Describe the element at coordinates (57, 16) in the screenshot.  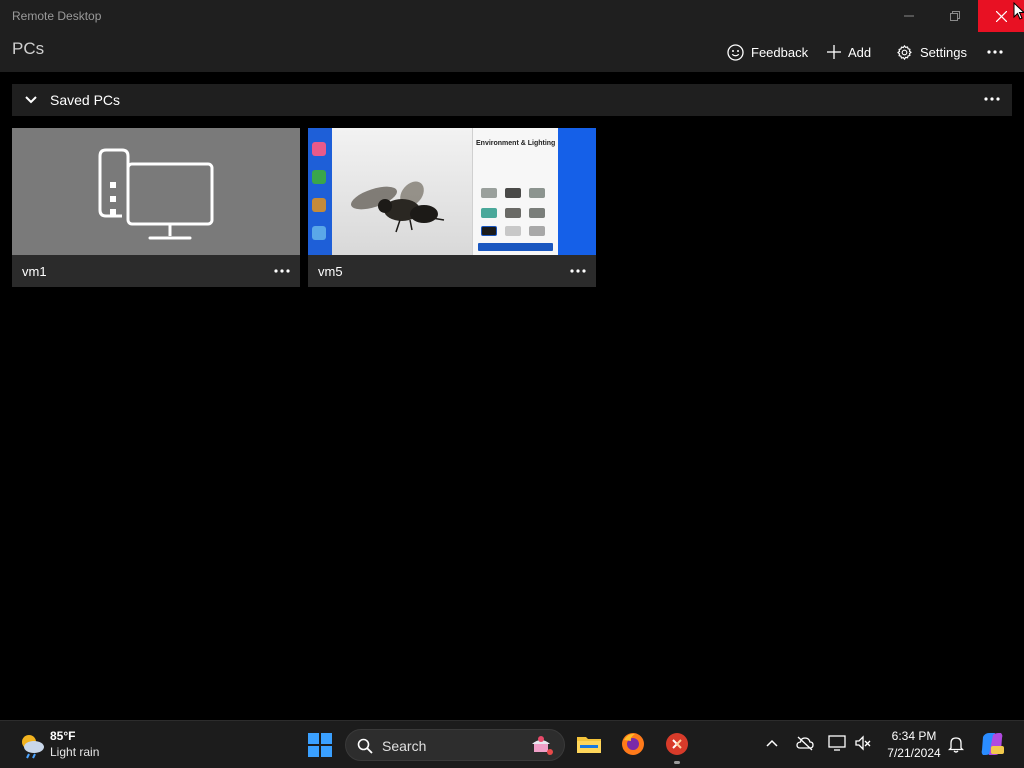
I see `app-title: Remote Desktop` at that location.